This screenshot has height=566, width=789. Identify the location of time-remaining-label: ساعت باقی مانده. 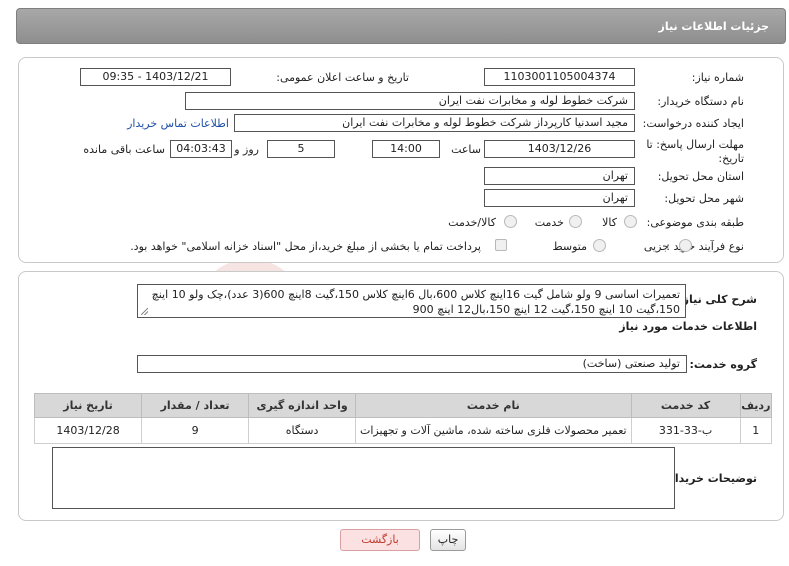
(124, 149).